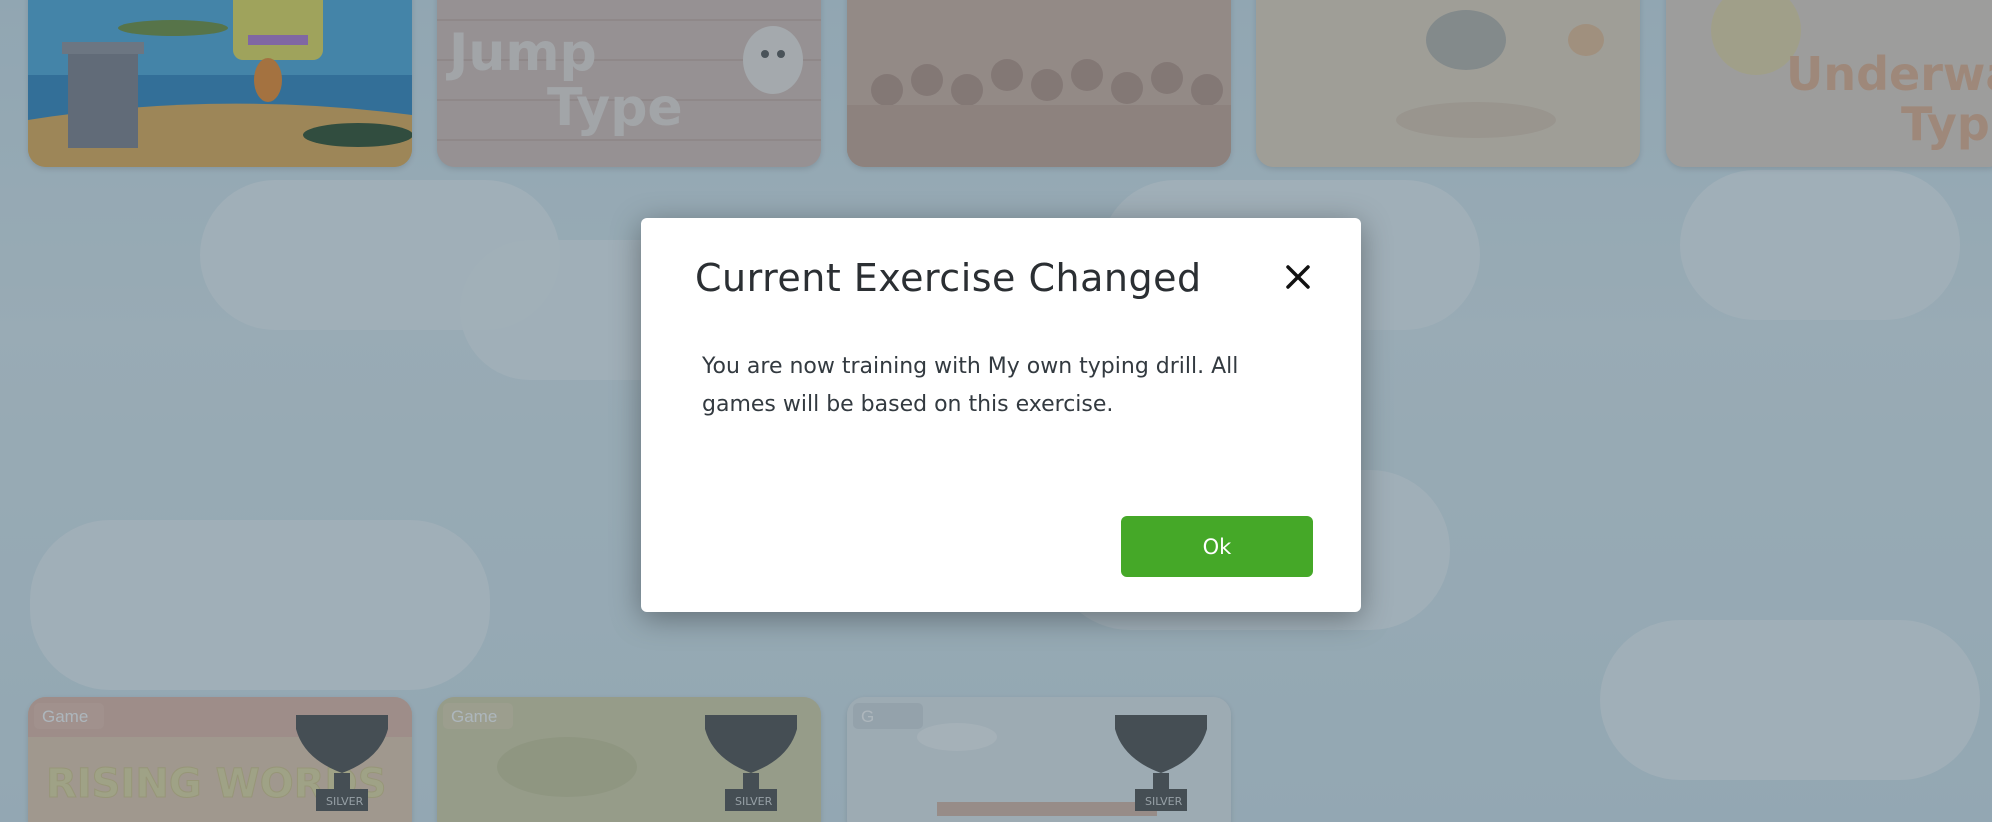 This screenshot has height=822, width=1992. I want to click on close-icon, so click(1298, 277).